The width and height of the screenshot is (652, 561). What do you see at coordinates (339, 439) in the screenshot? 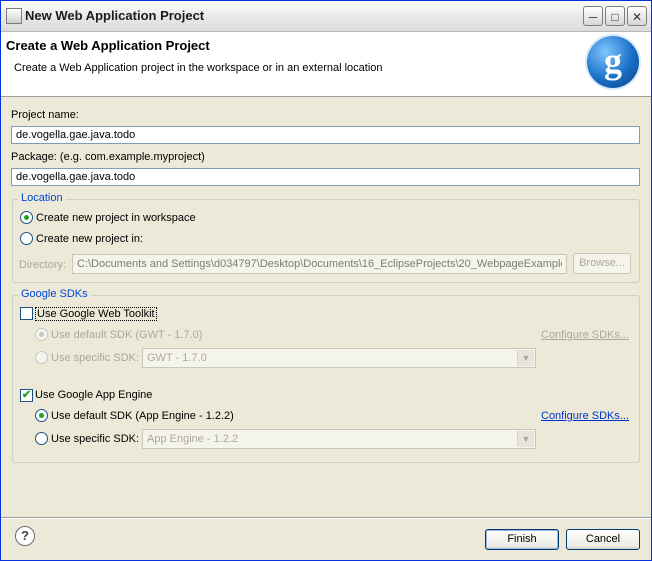
I see `appengine-specific-sdk-select: App Engine - 1.2.2 ▼` at bounding box center [339, 439].